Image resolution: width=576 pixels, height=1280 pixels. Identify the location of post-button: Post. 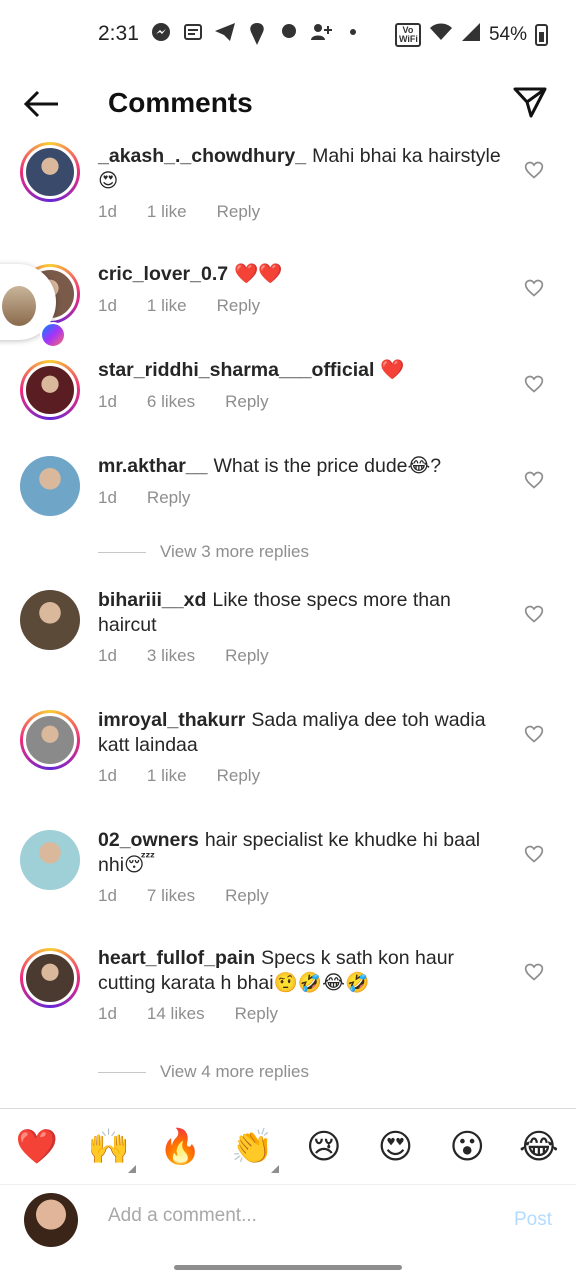
(533, 1220).